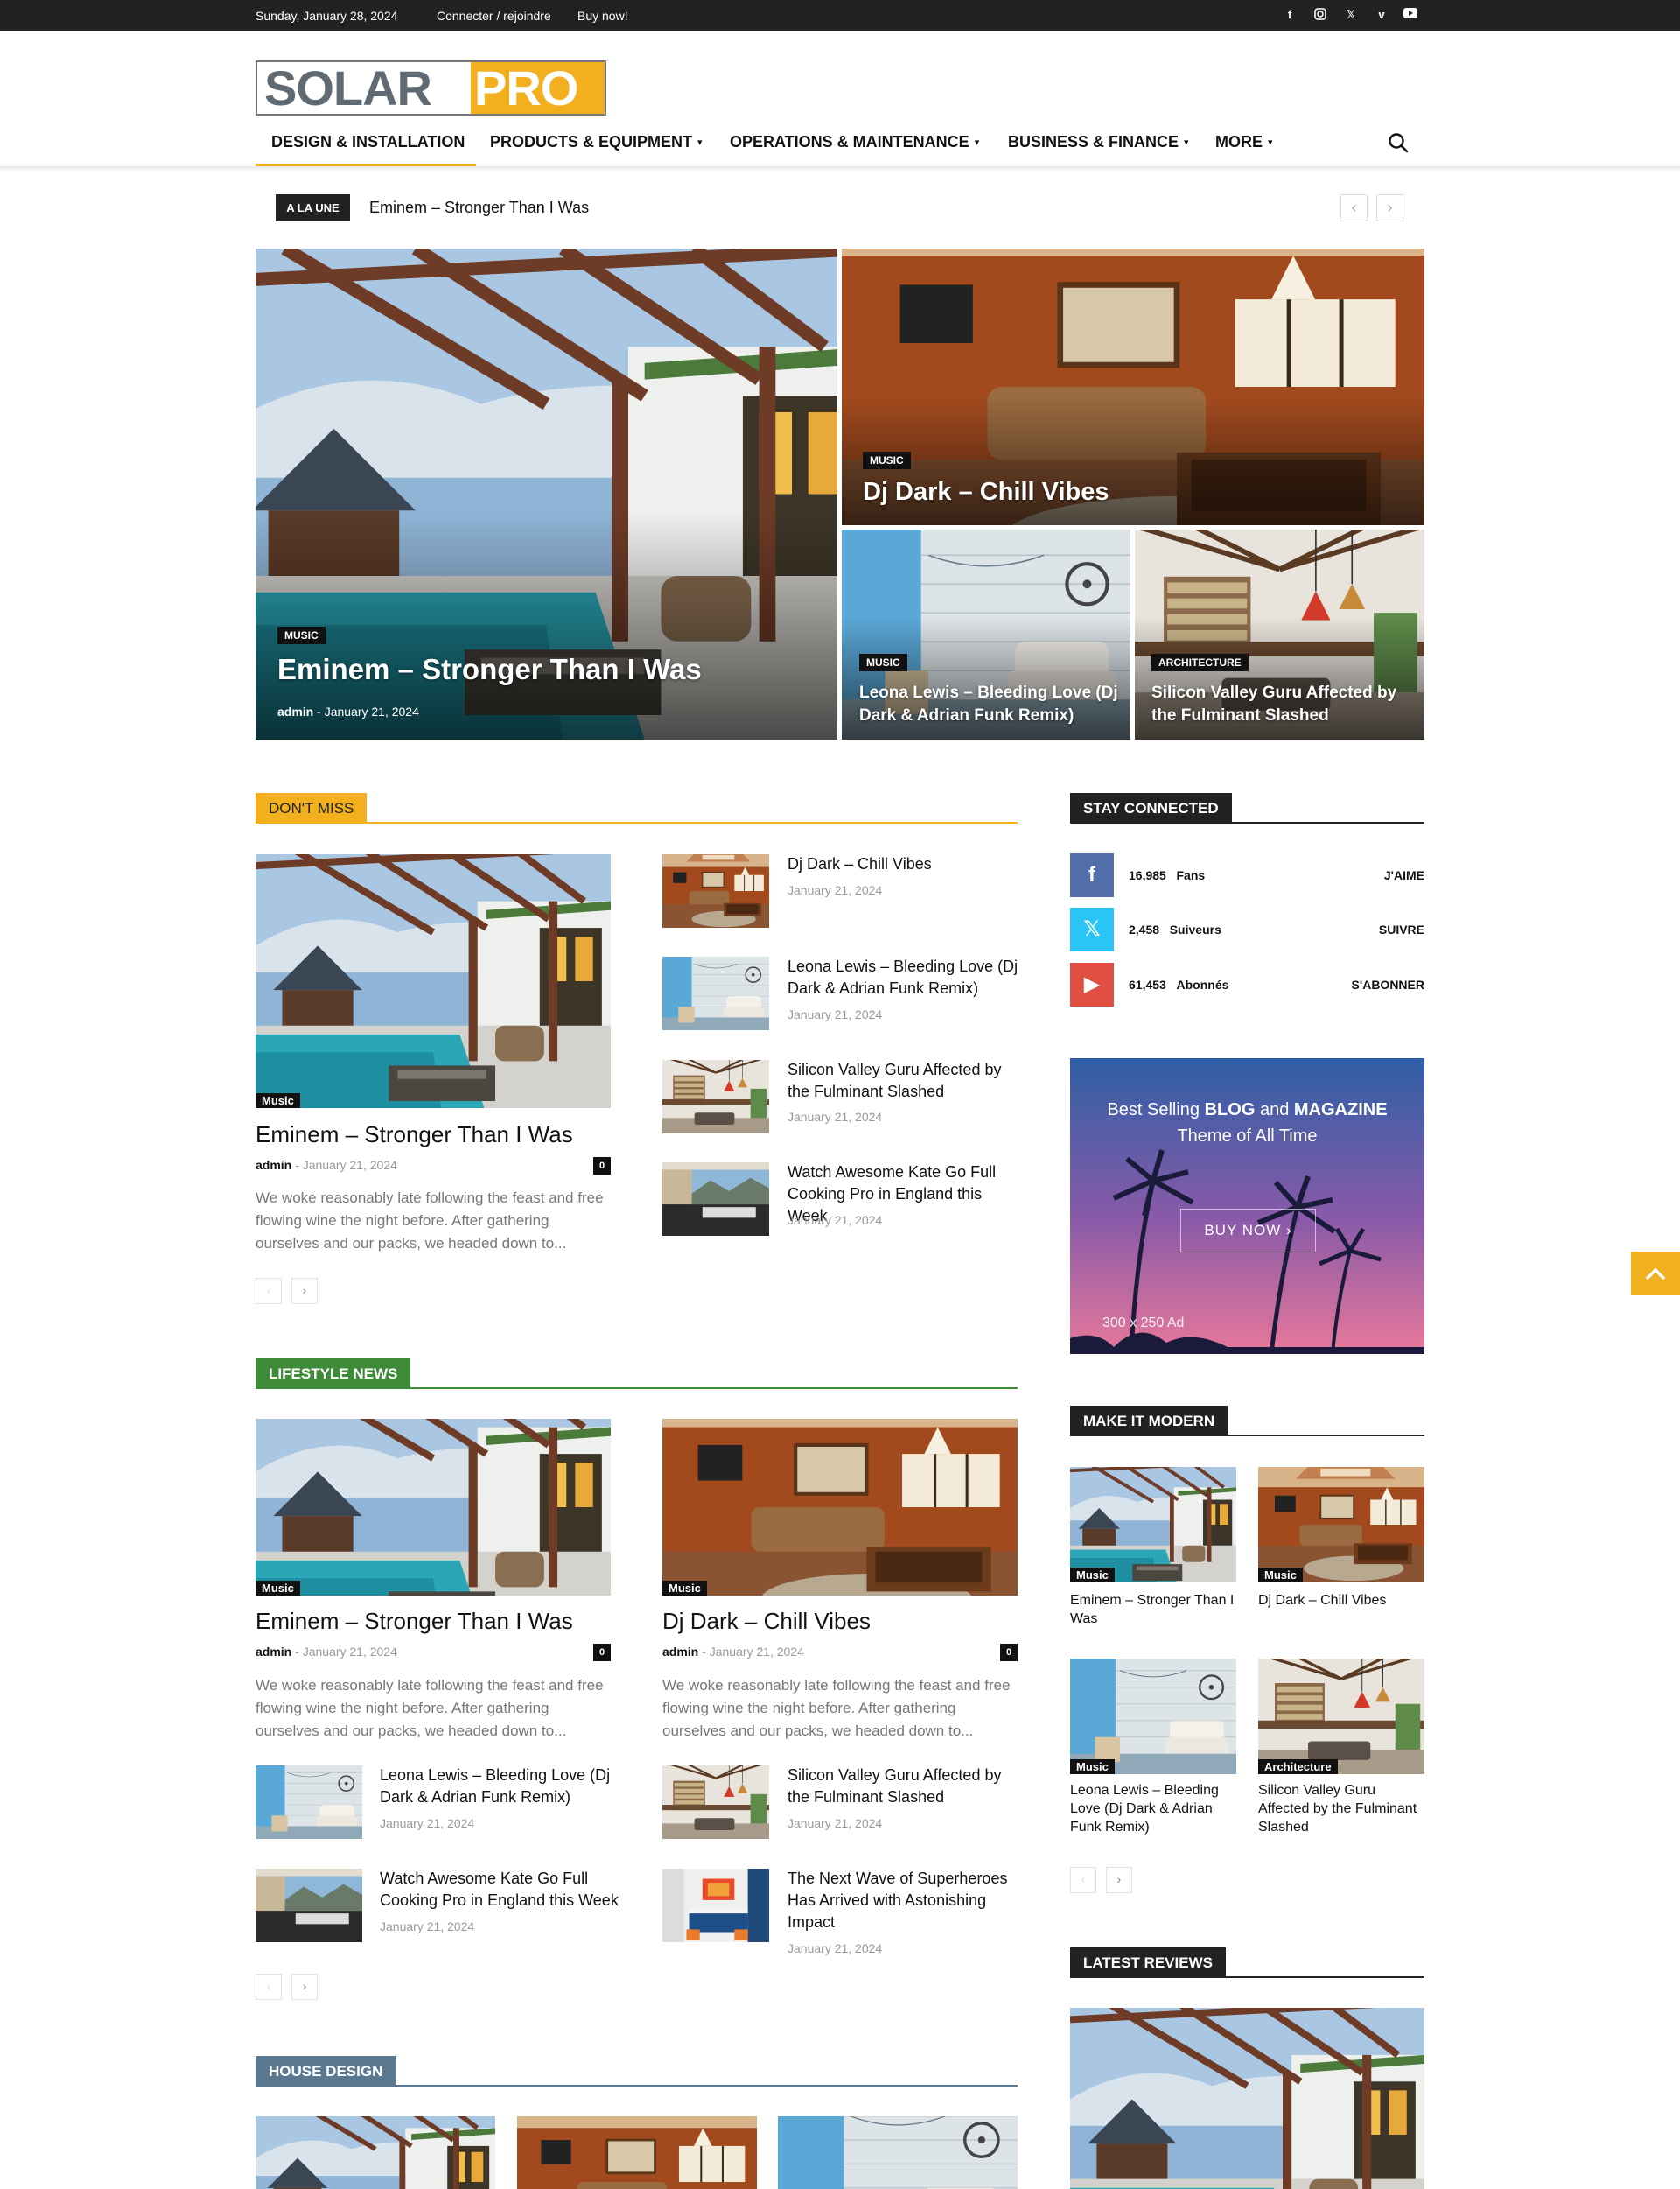  What do you see at coordinates (1351, 16) in the screenshot?
I see `x-icon: 𝕏` at bounding box center [1351, 16].